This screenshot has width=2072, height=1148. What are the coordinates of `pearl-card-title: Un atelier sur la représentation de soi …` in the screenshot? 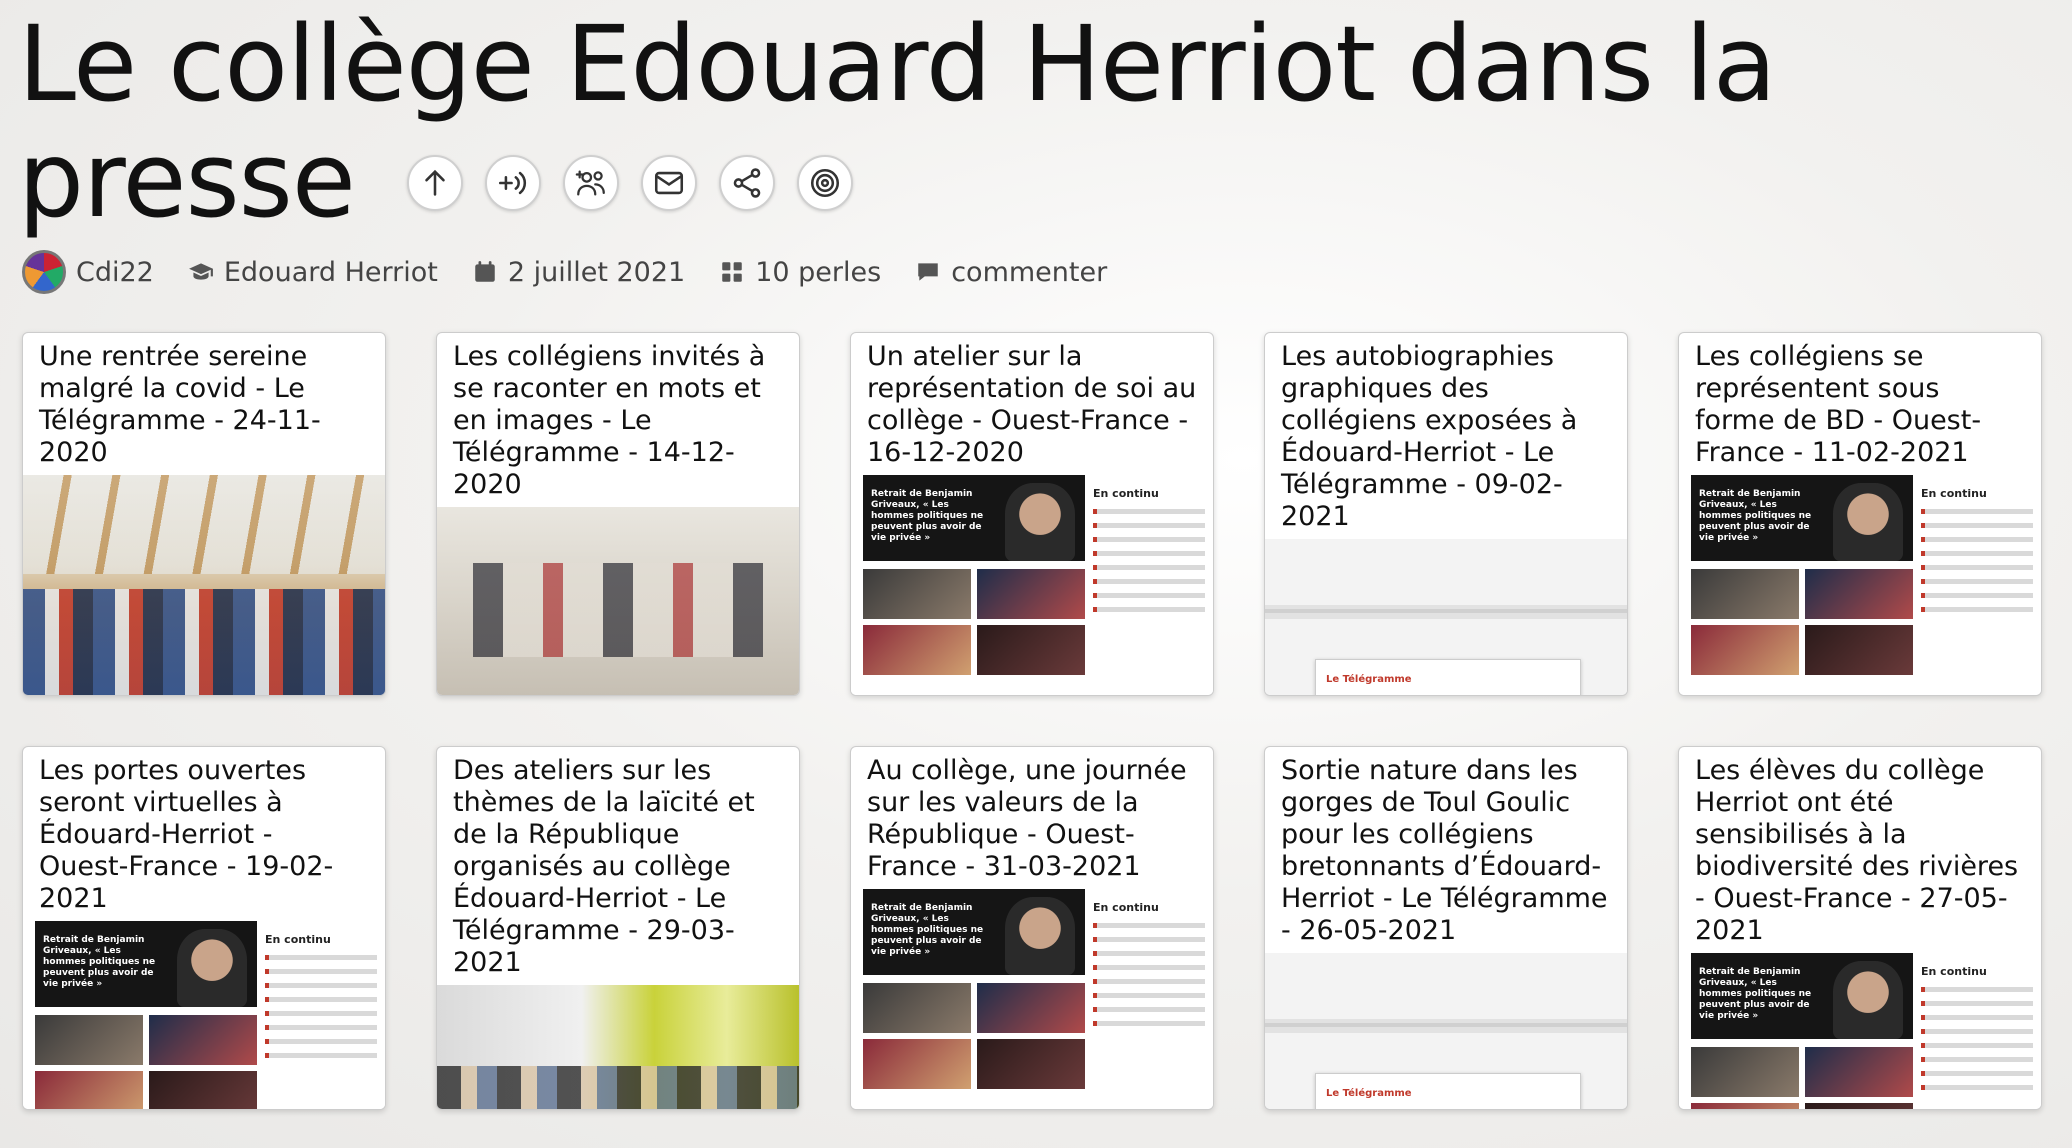 It's located at (1032, 404).